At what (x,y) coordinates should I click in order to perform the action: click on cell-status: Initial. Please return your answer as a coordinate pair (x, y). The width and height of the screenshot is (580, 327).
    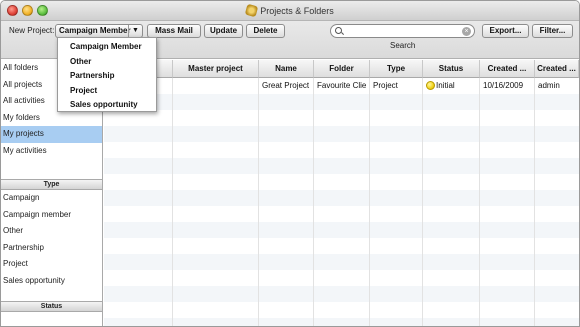
    Looking at the image, I should click on (451, 86).